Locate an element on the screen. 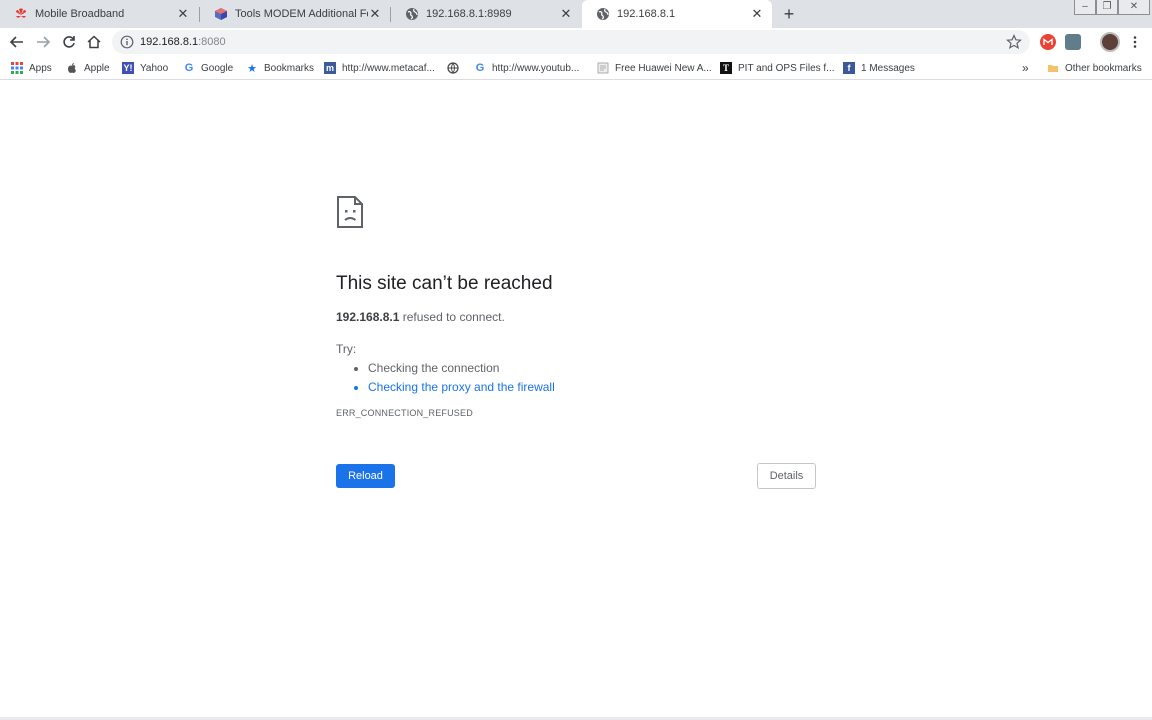  bookmarks-overflow-button: » is located at coordinates (1025, 68).